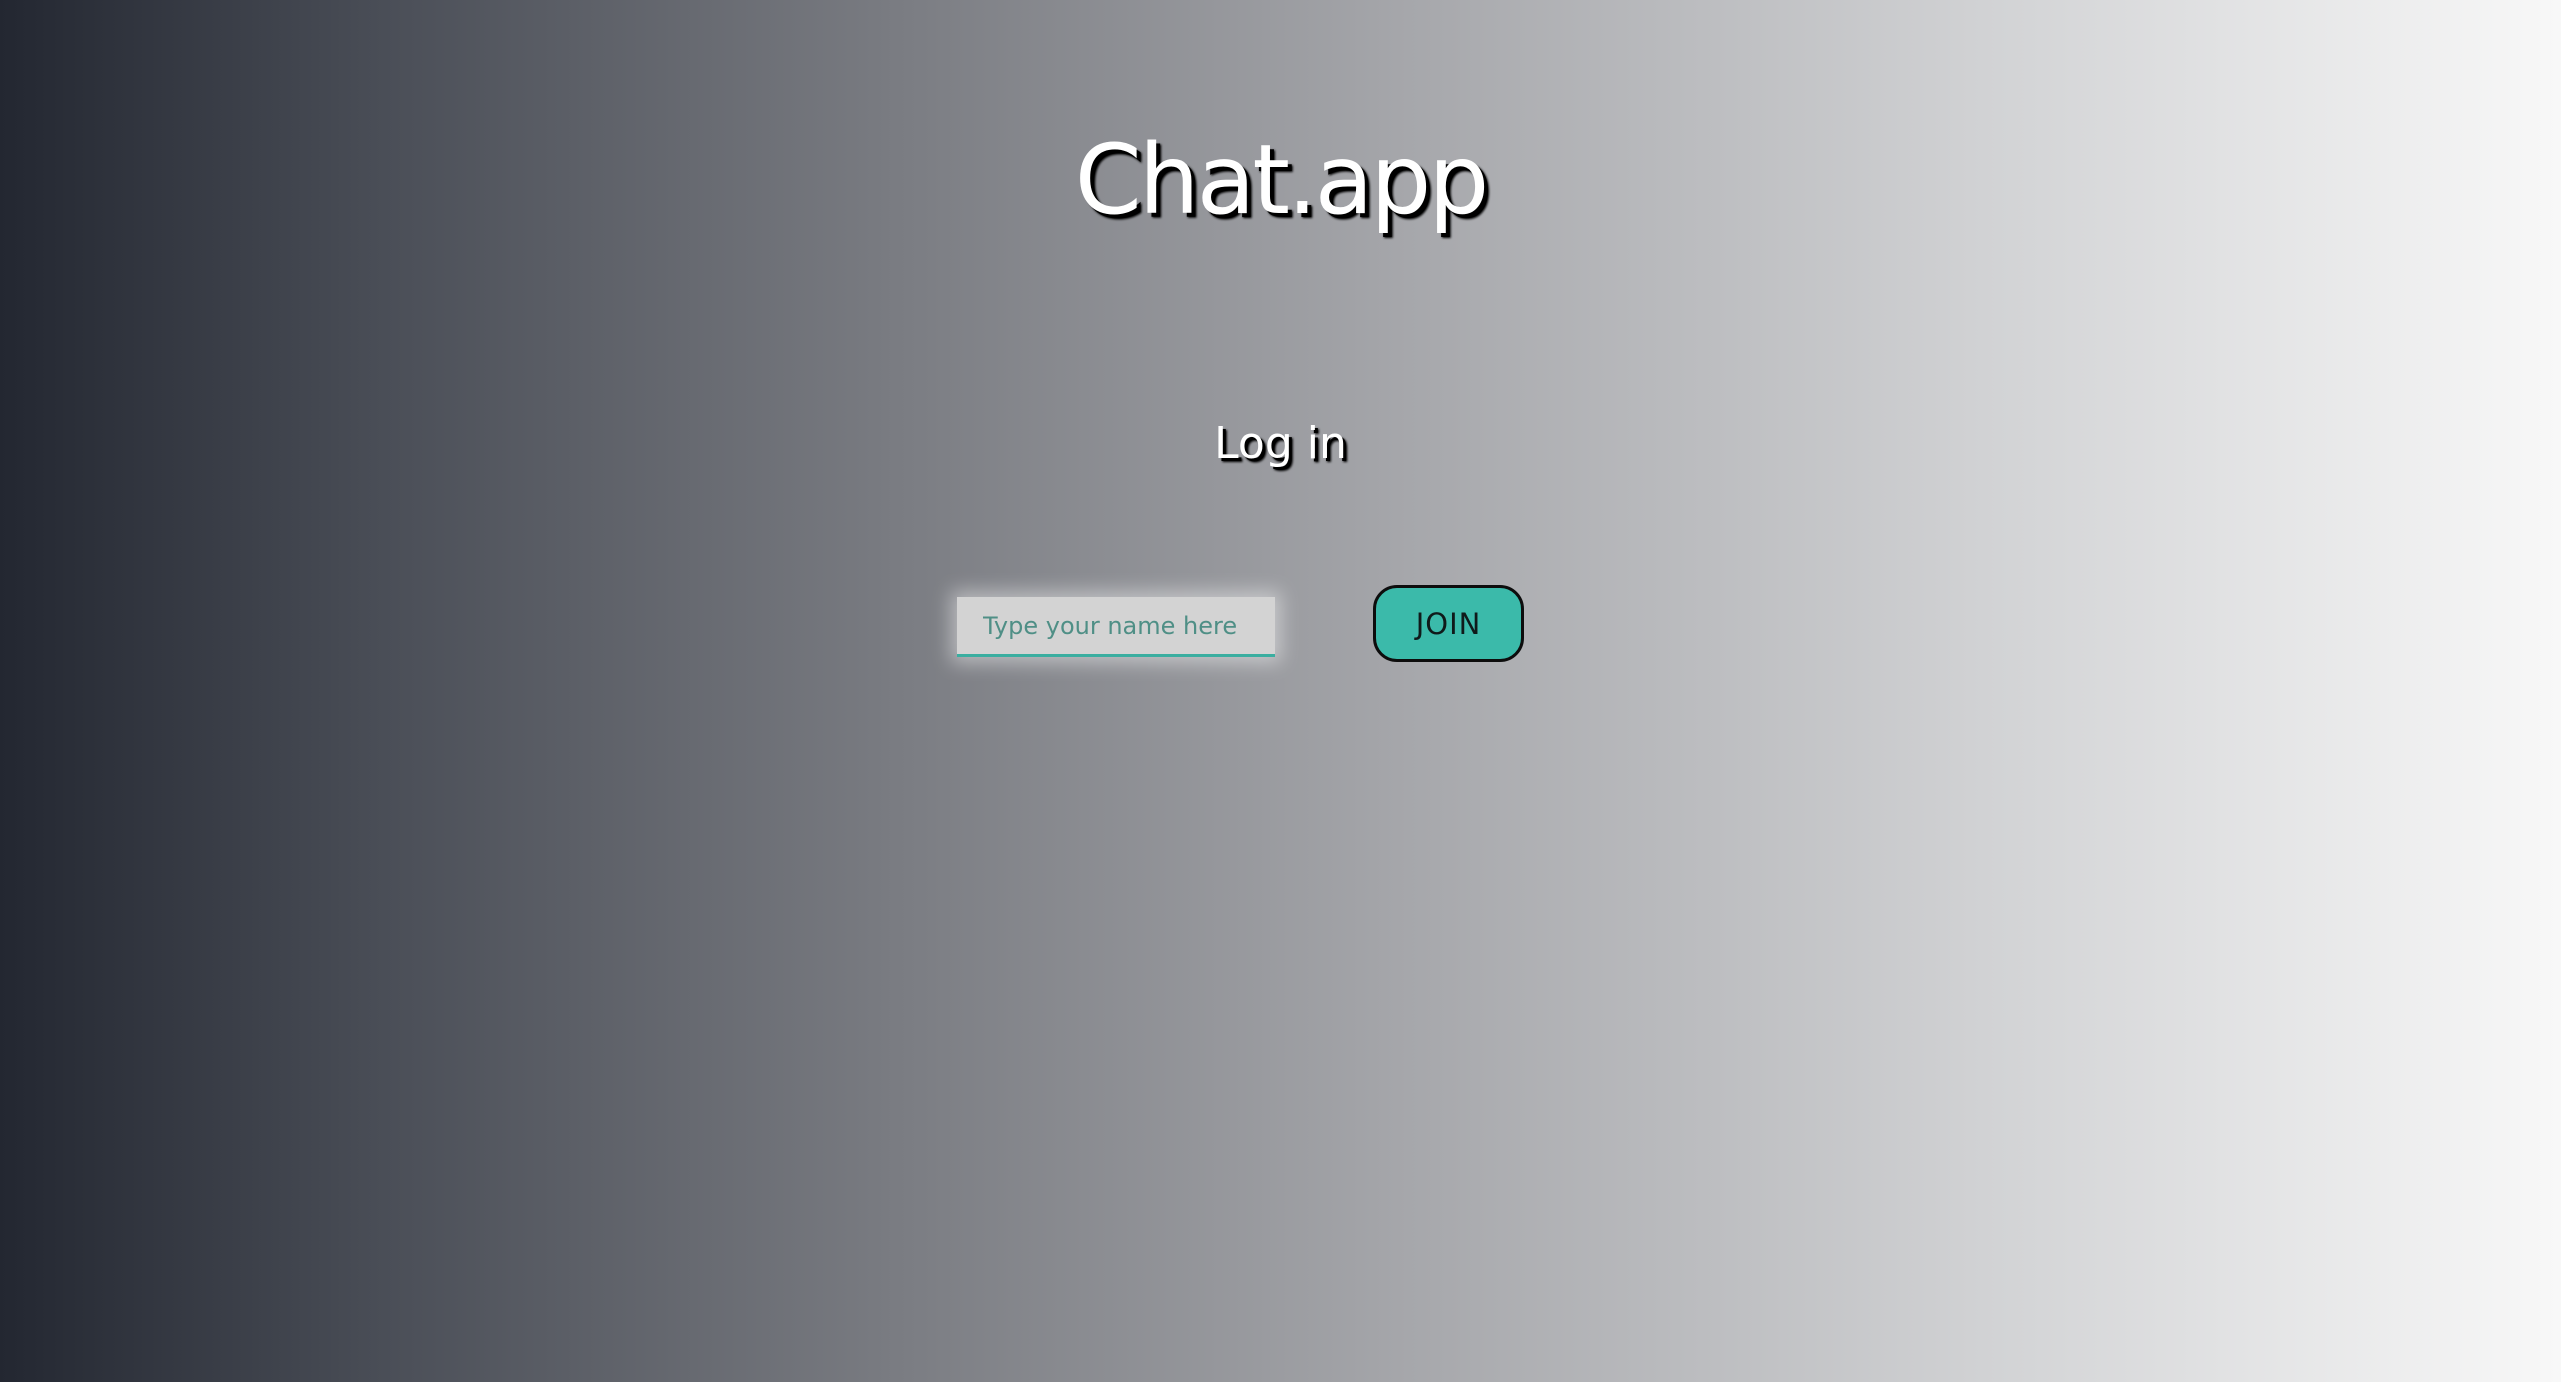  What do you see at coordinates (1116, 627) in the screenshot?
I see `name-input` at bounding box center [1116, 627].